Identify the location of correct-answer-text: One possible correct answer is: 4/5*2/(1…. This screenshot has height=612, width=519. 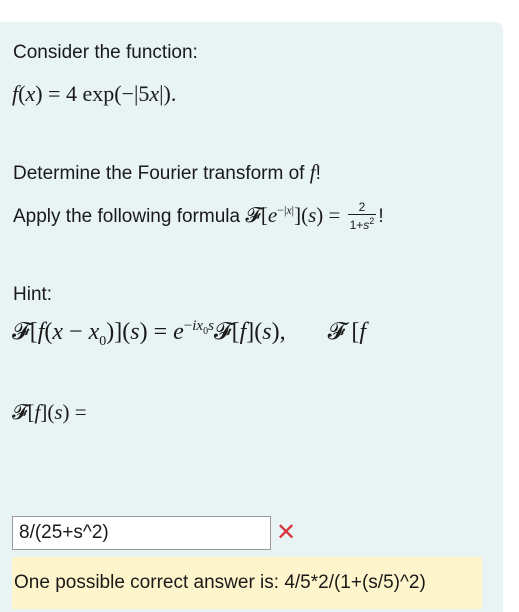
(220, 582).